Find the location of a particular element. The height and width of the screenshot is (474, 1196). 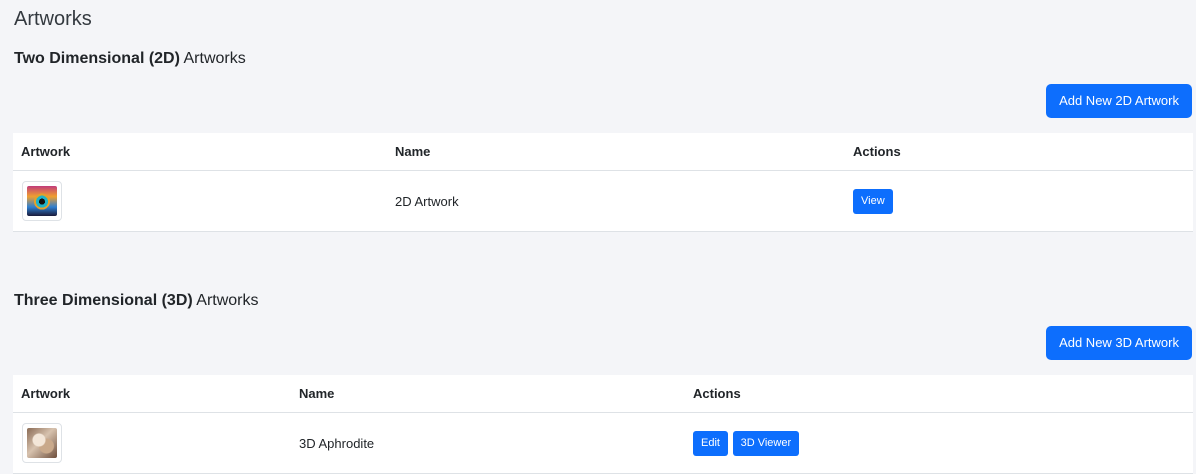

view-button: View is located at coordinates (873, 201).